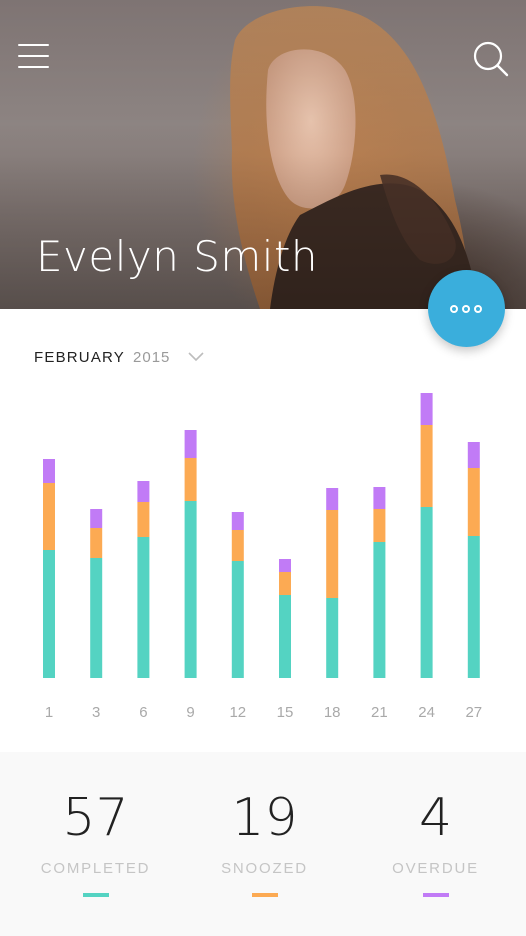 The image size is (526, 936). Describe the element at coordinates (435, 895) in the screenshot. I see `overdue-indicator` at that location.